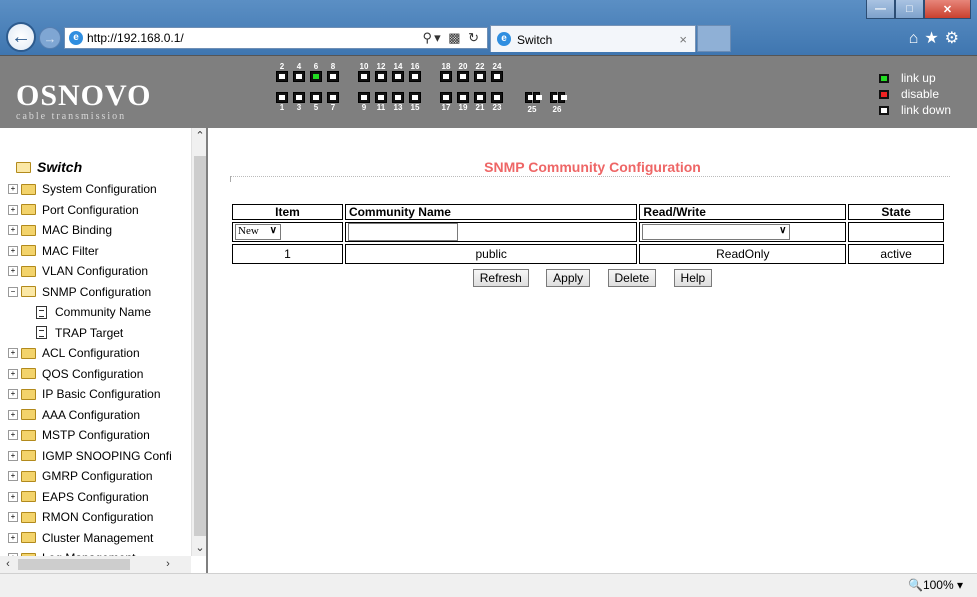 The height and width of the screenshot is (597, 977). What do you see at coordinates (90, 312) in the screenshot?
I see `sidebar-item-community-name: Community Name` at bounding box center [90, 312].